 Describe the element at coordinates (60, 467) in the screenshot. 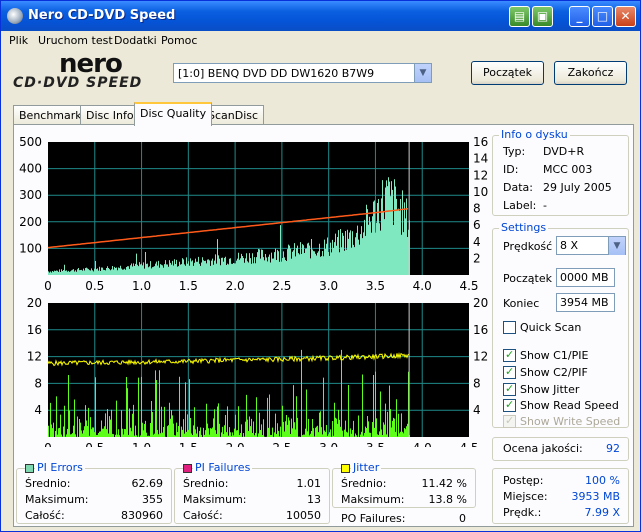

I see `pi-errors-title: PI Errors` at that location.